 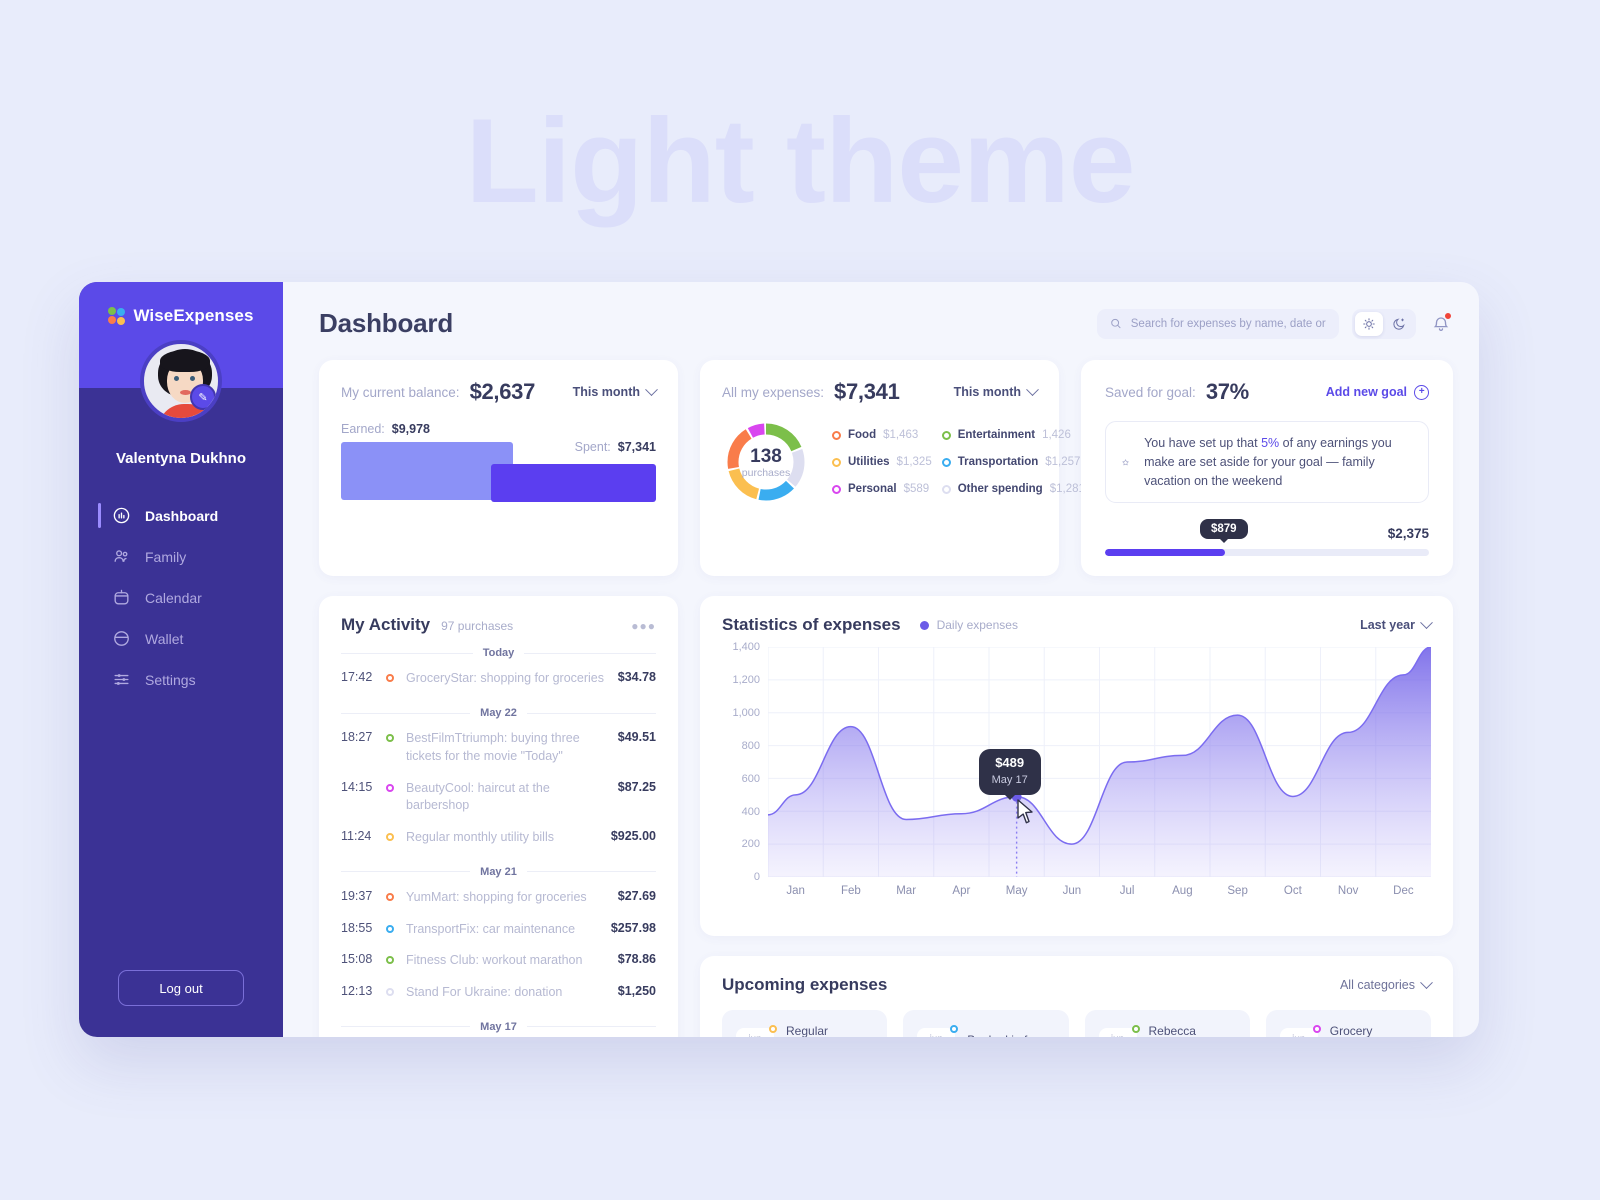 I want to click on add-new-goal-label: Add new goal, so click(x=1366, y=392).